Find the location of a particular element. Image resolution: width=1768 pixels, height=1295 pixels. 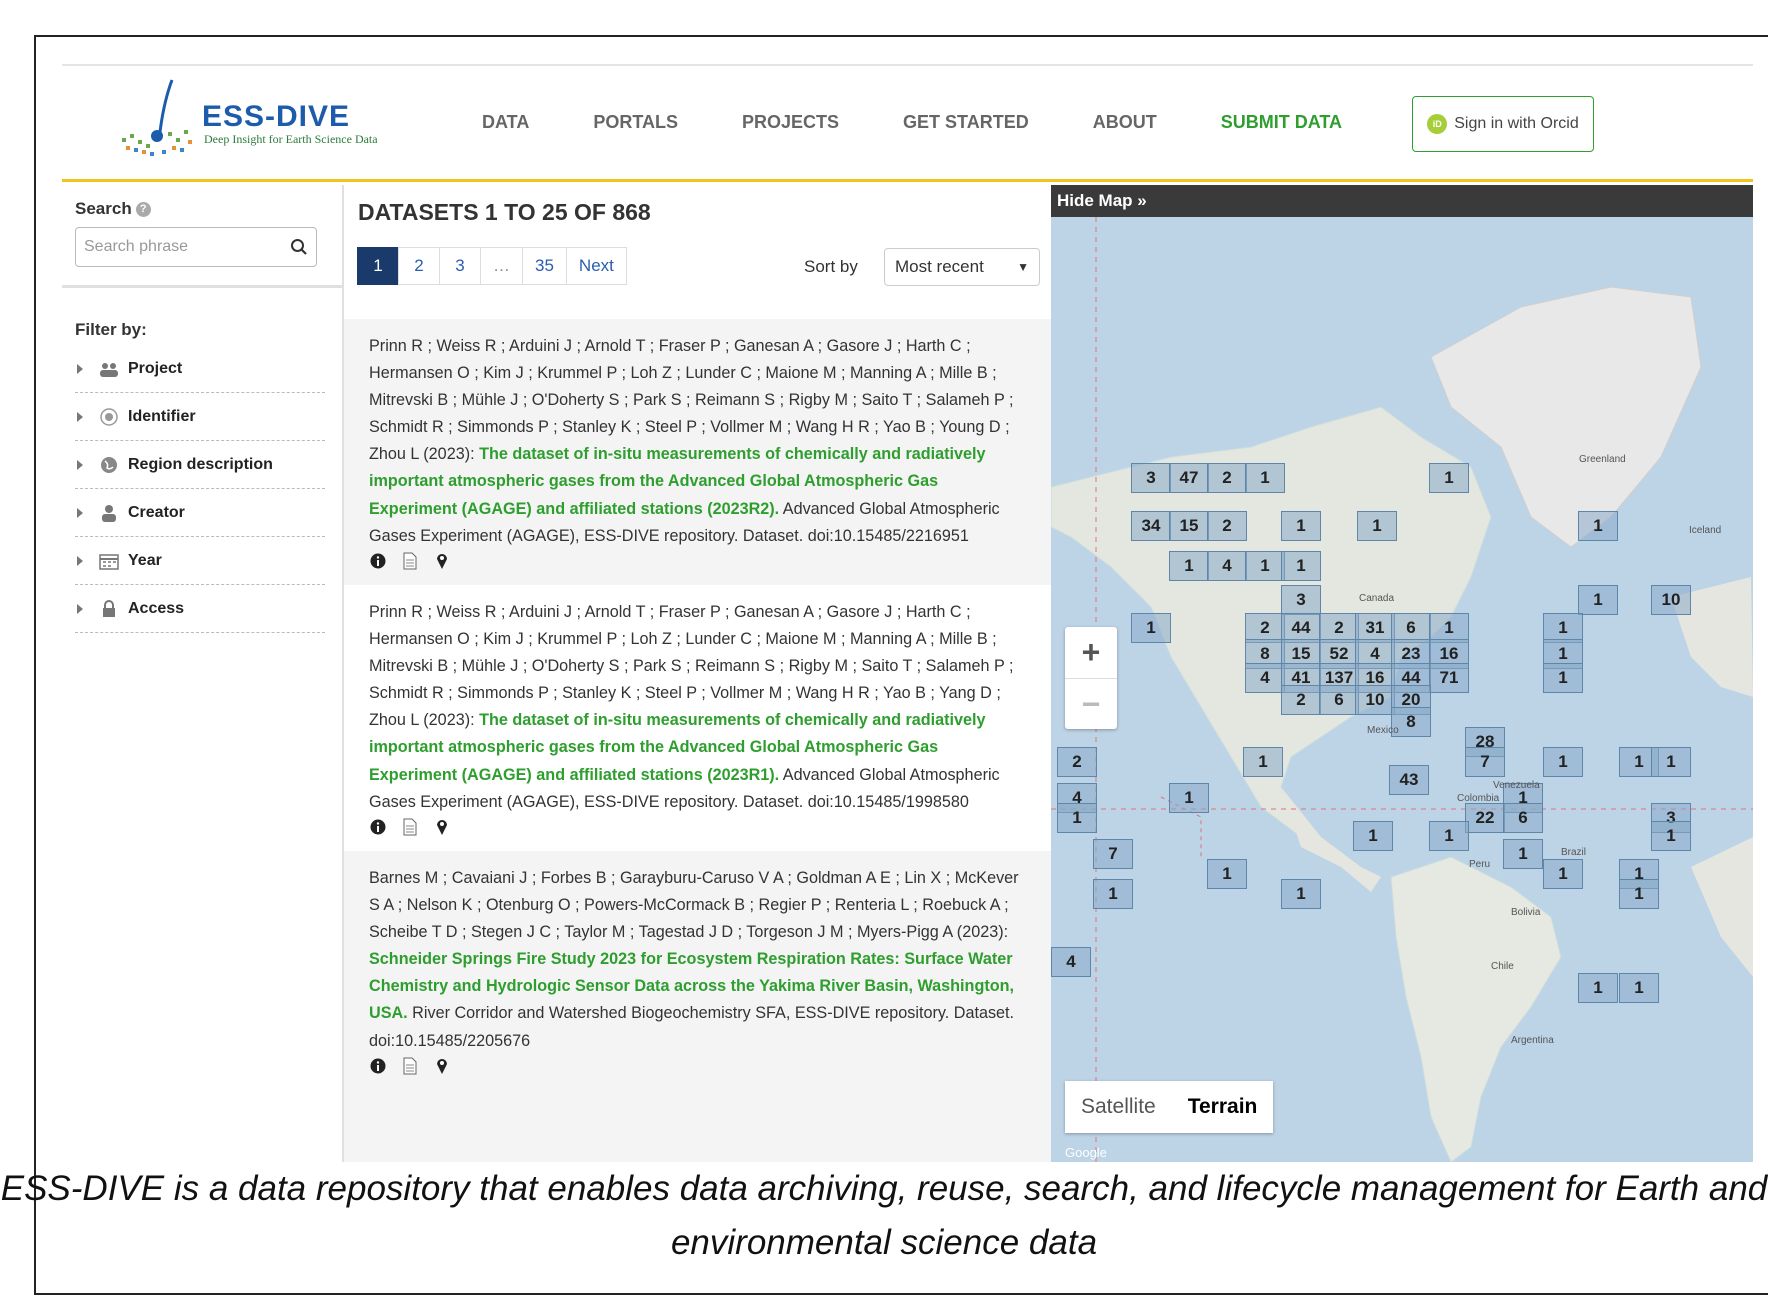

nav-get-started: GET STARTED is located at coordinates (966, 122).